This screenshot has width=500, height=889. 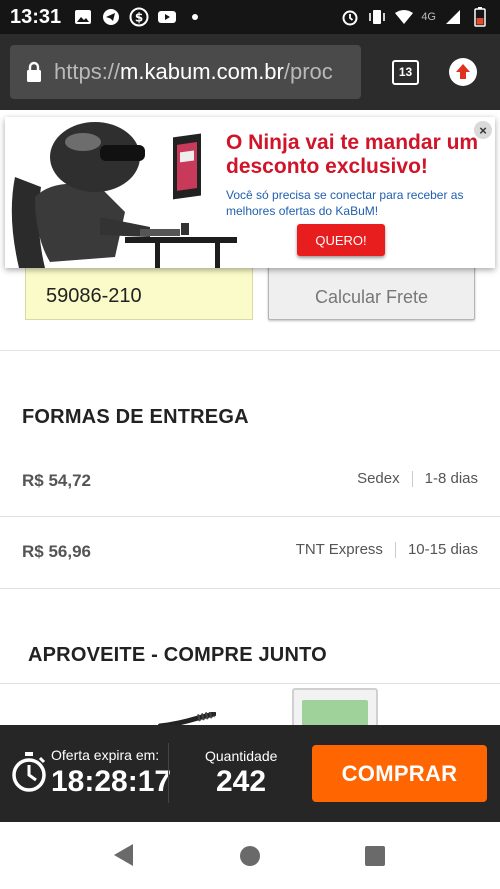 I want to click on hard-drive-product-image, so click(x=335, y=706).